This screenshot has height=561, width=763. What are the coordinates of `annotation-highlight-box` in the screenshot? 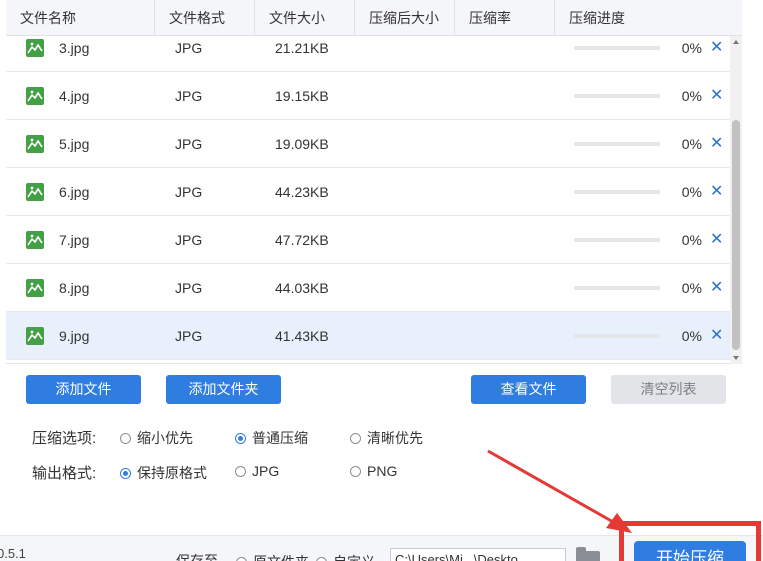 It's located at (690, 541).